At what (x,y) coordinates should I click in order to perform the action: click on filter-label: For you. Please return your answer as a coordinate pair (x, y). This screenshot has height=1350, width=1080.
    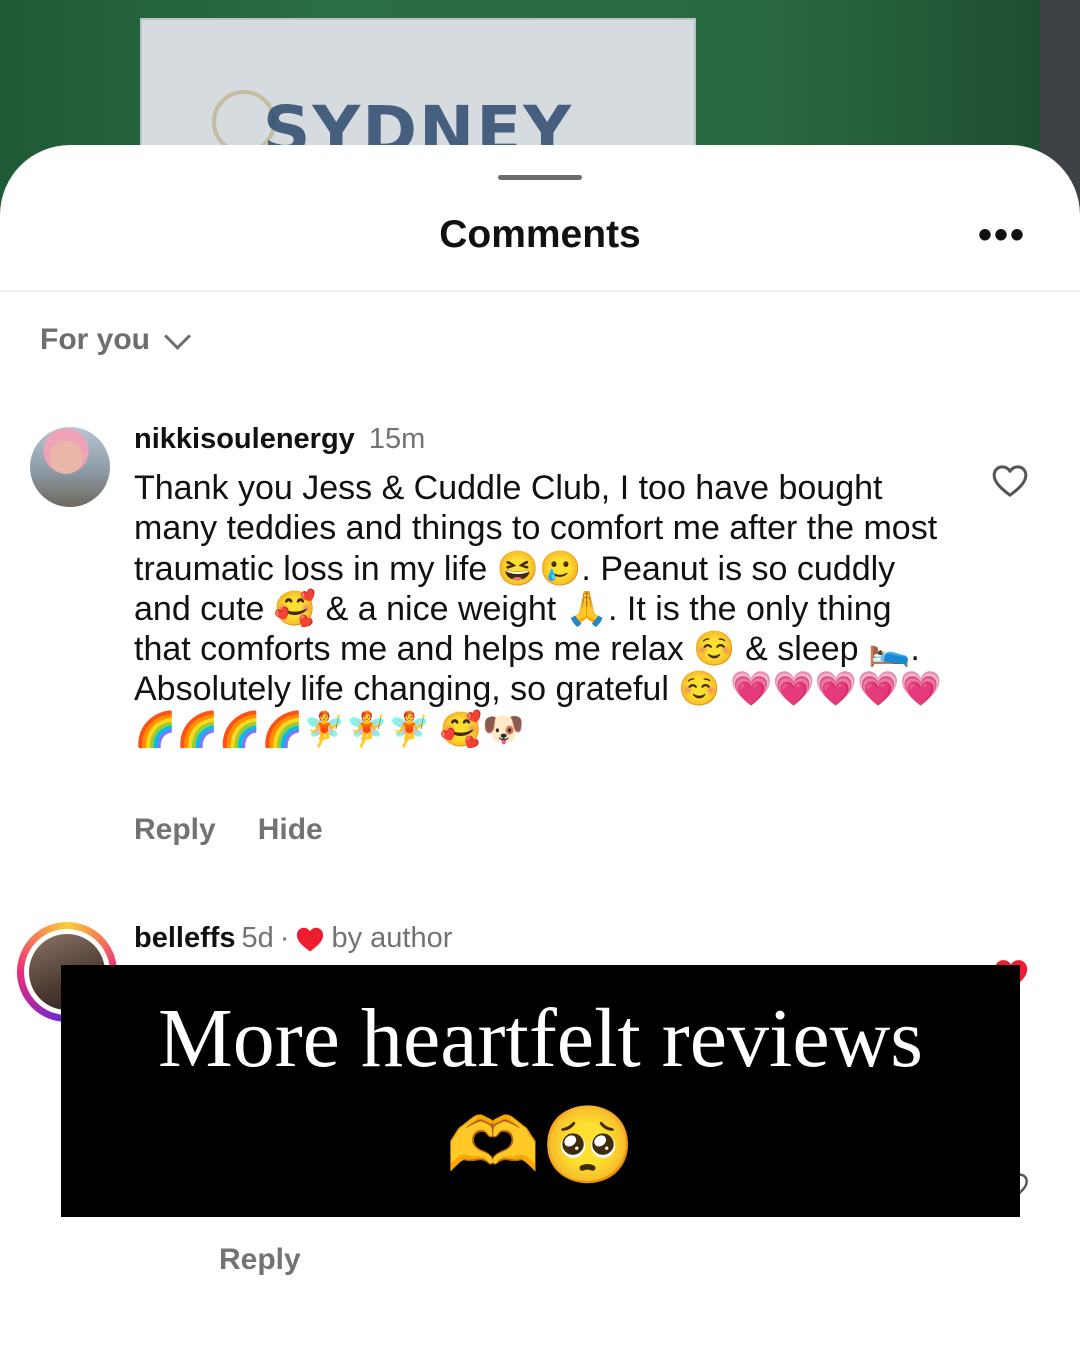
    Looking at the image, I should click on (95, 339).